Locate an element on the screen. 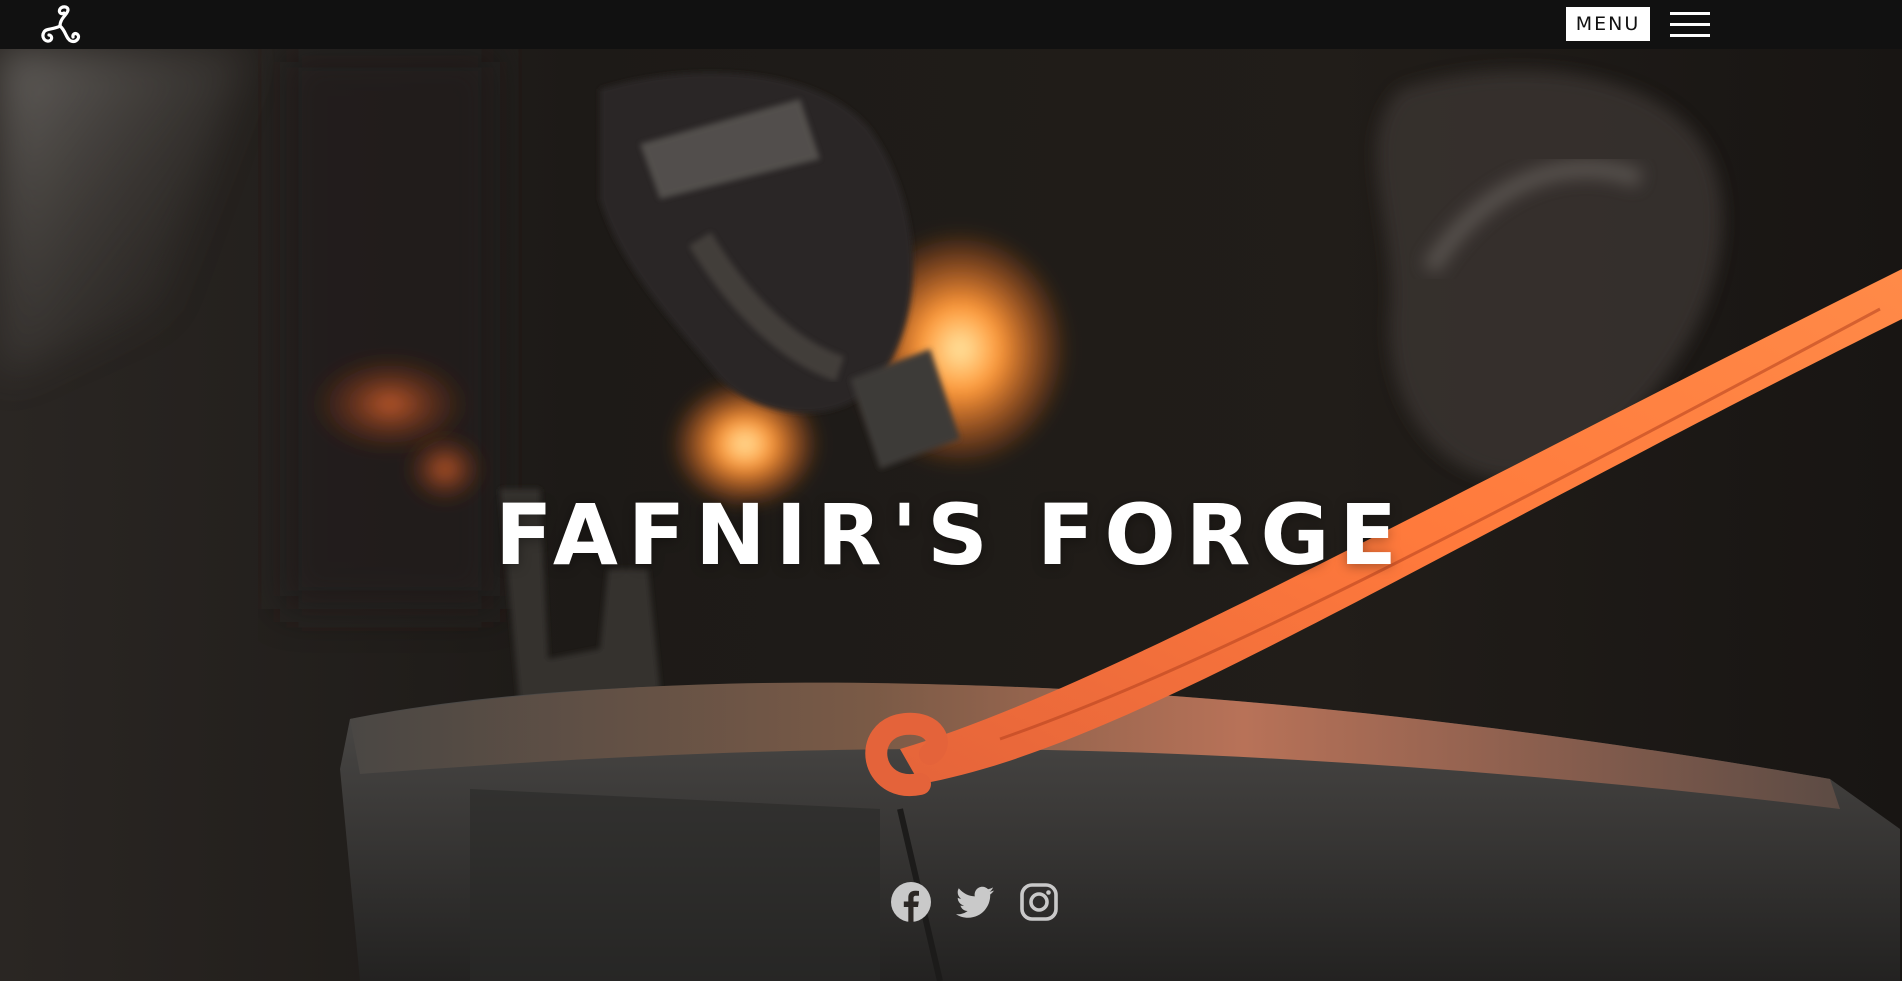 The width and height of the screenshot is (1902, 981). twitter-icon is located at coordinates (975, 902).